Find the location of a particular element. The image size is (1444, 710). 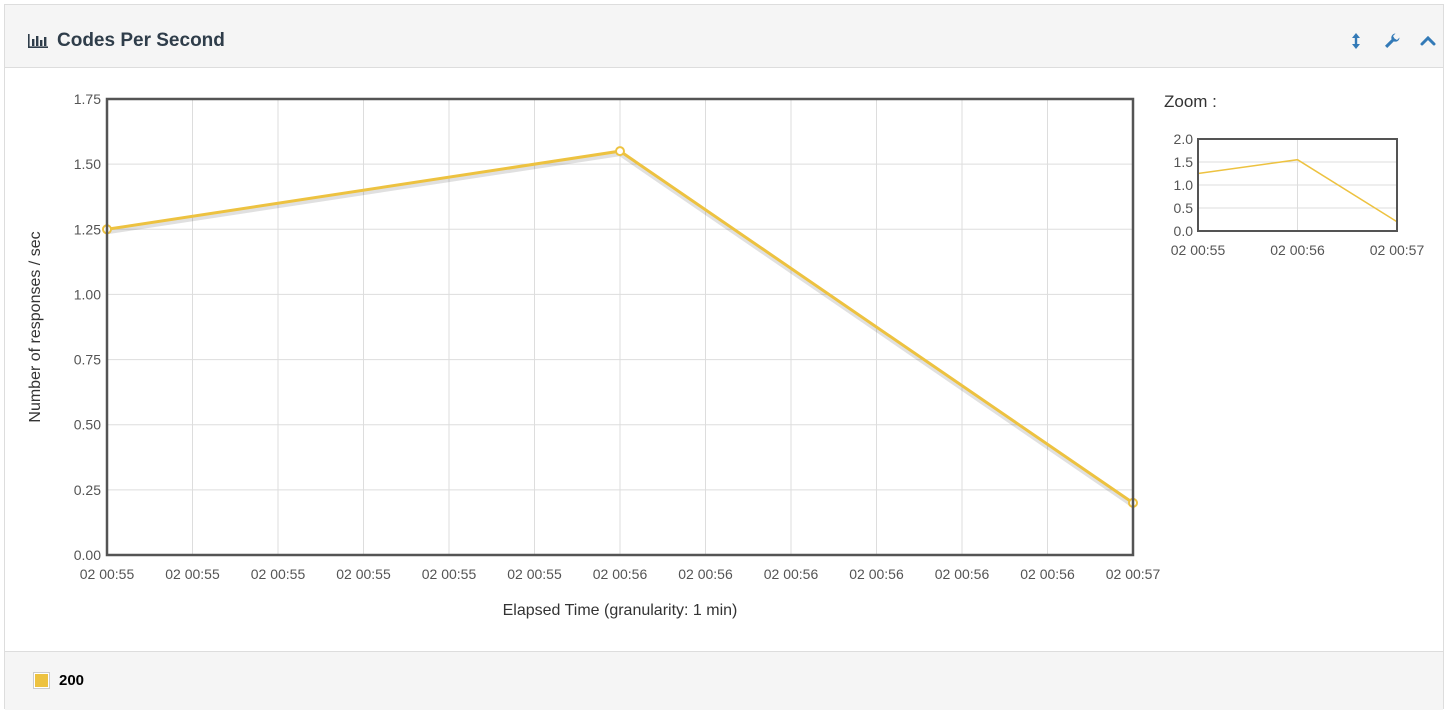

y-tick-label: 1.00 is located at coordinates (87, 294).